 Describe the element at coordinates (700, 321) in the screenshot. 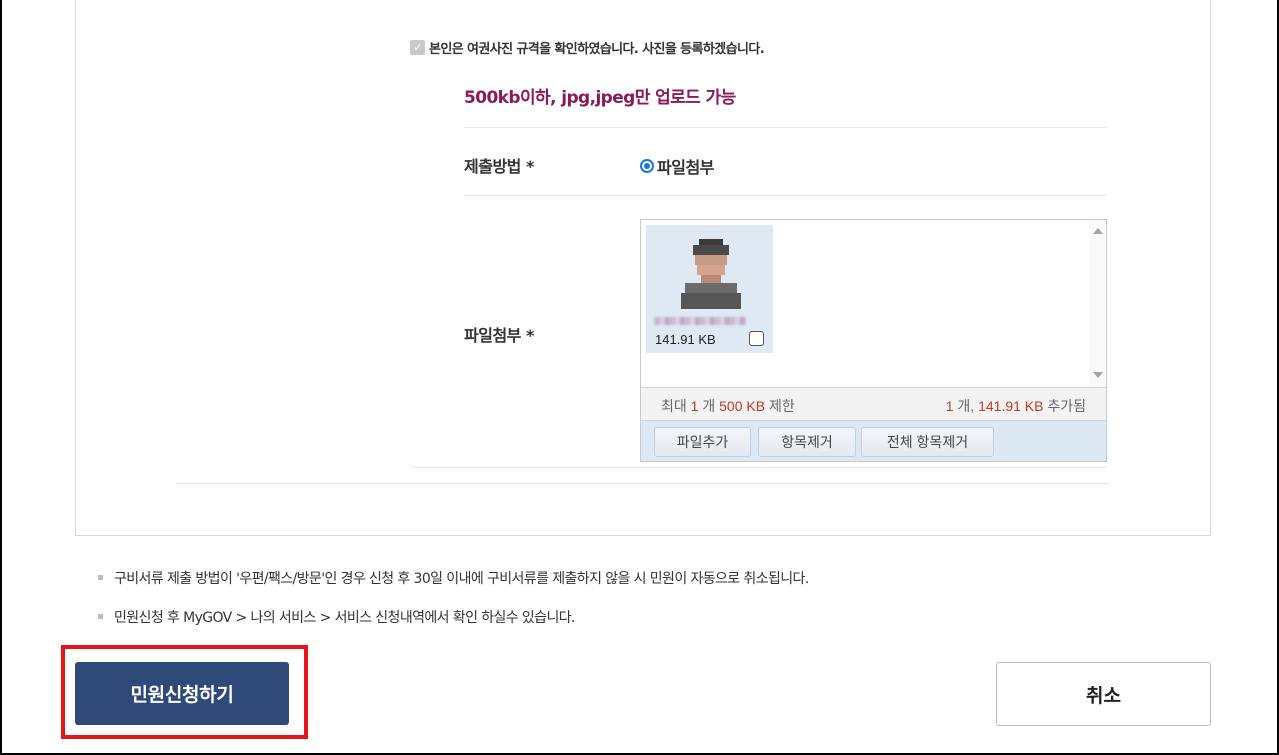

I see `filename-redacted` at that location.